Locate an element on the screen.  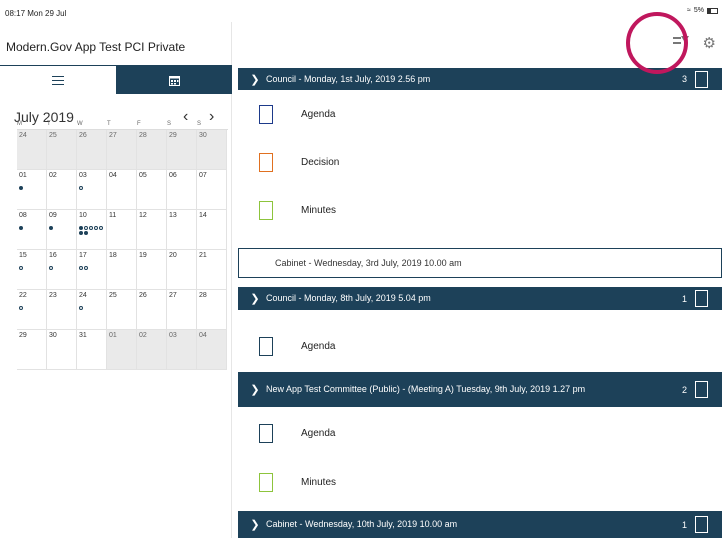
day-cell: 23 is located at coordinates (62, 310).